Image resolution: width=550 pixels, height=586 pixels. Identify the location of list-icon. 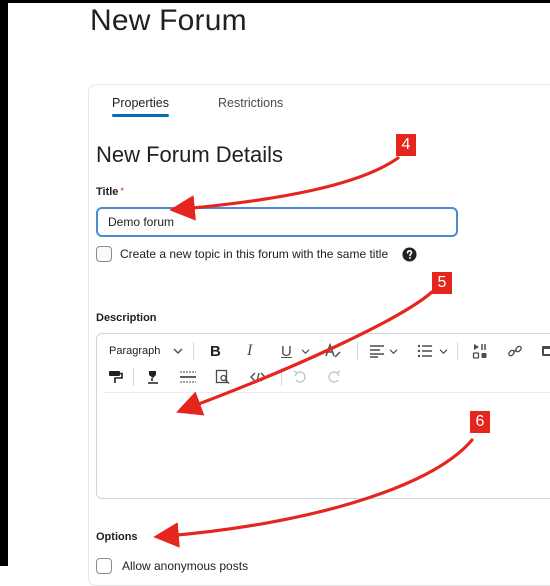
(425, 351).